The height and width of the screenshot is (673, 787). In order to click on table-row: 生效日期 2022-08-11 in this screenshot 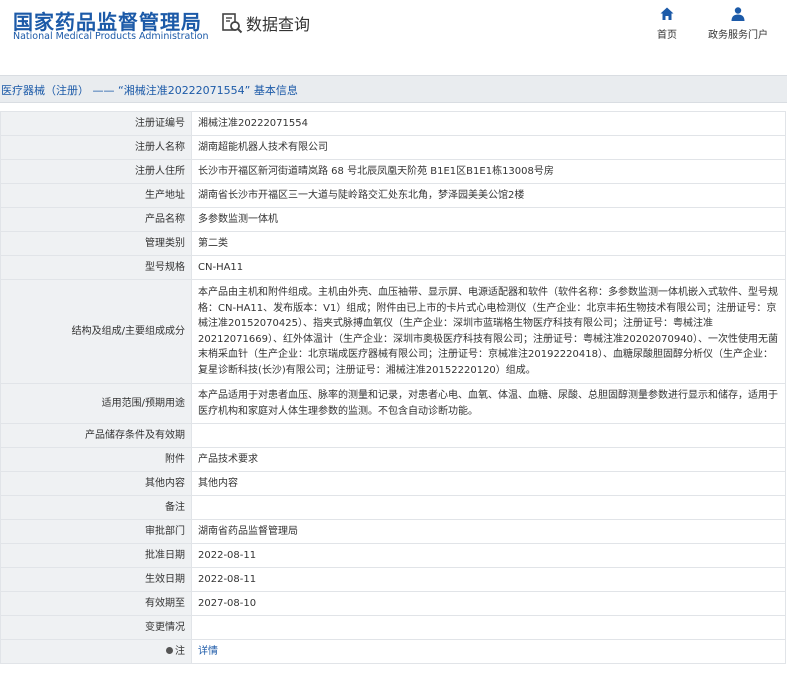, I will do `click(393, 579)`.